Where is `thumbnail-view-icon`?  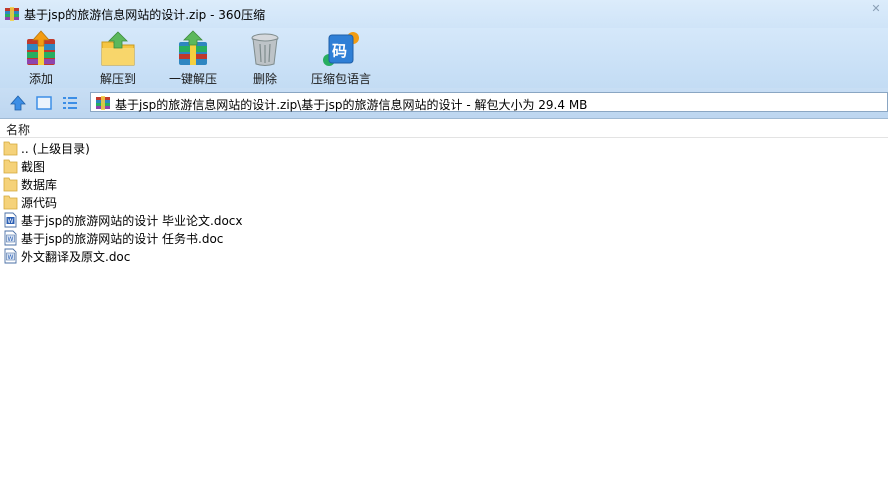
thumbnail-view-icon is located at coordinates (44, 103).